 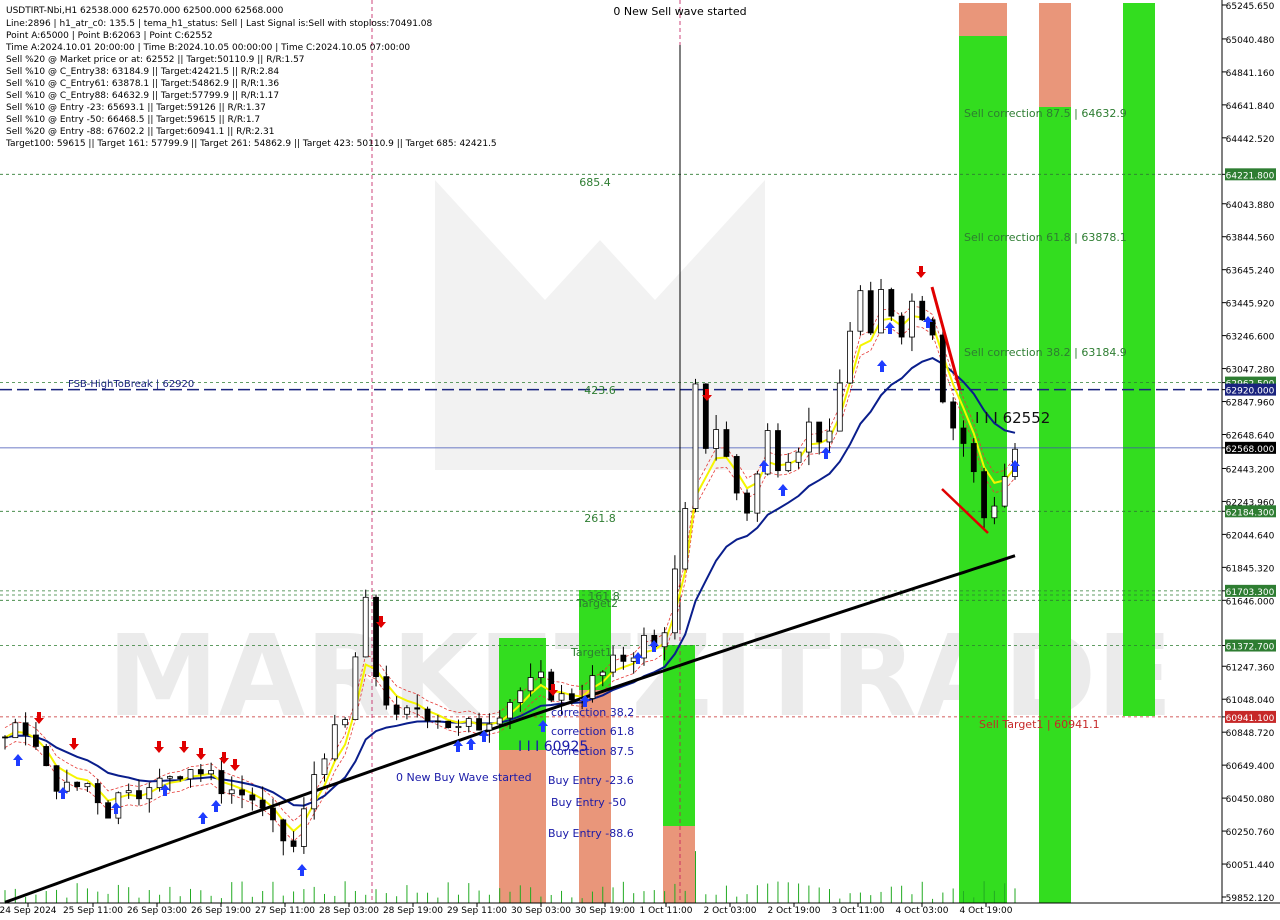 I want to click on x-tick-label-10: 1 Oct 11:00, so click(x=666, y=911).